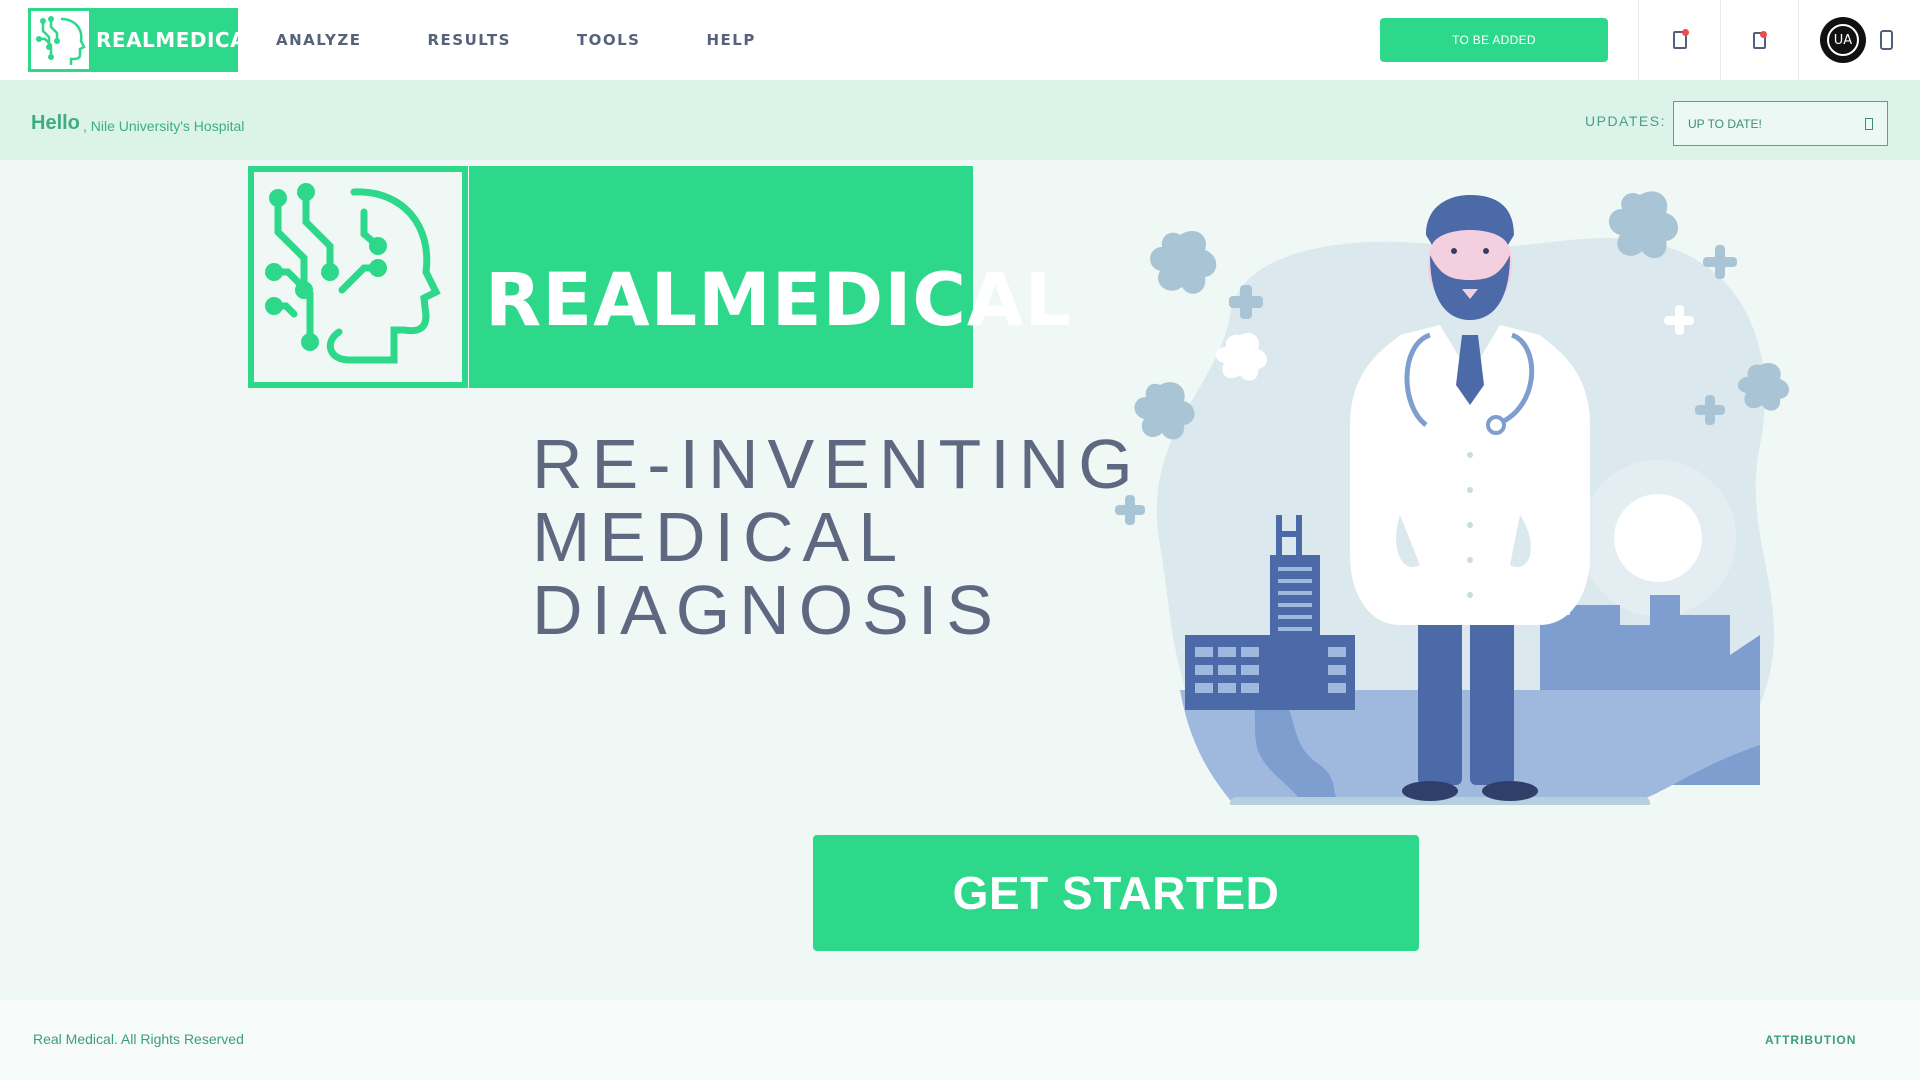 Image resolution: width=1920 pixels, height=1080 pixels. What do you see at coordinates (60, 40) in the screenshot?
I see `brain-circuit-icon` at bounding box center [60, 40].